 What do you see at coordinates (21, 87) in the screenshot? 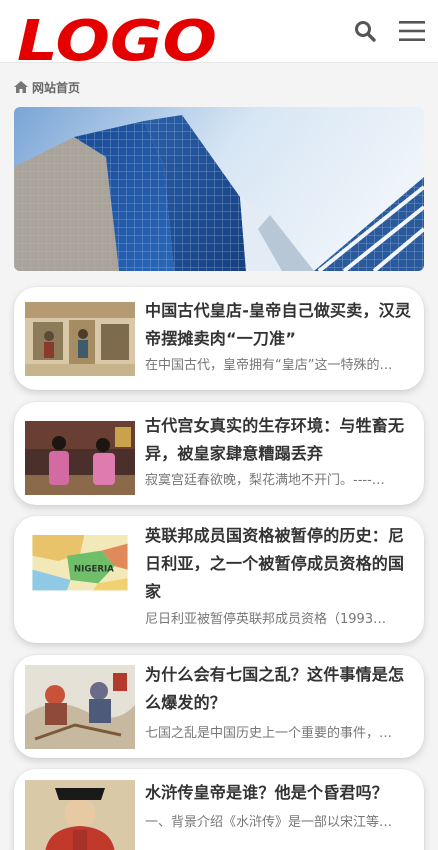
I see `home-icon` at bounding box center [21, 87].